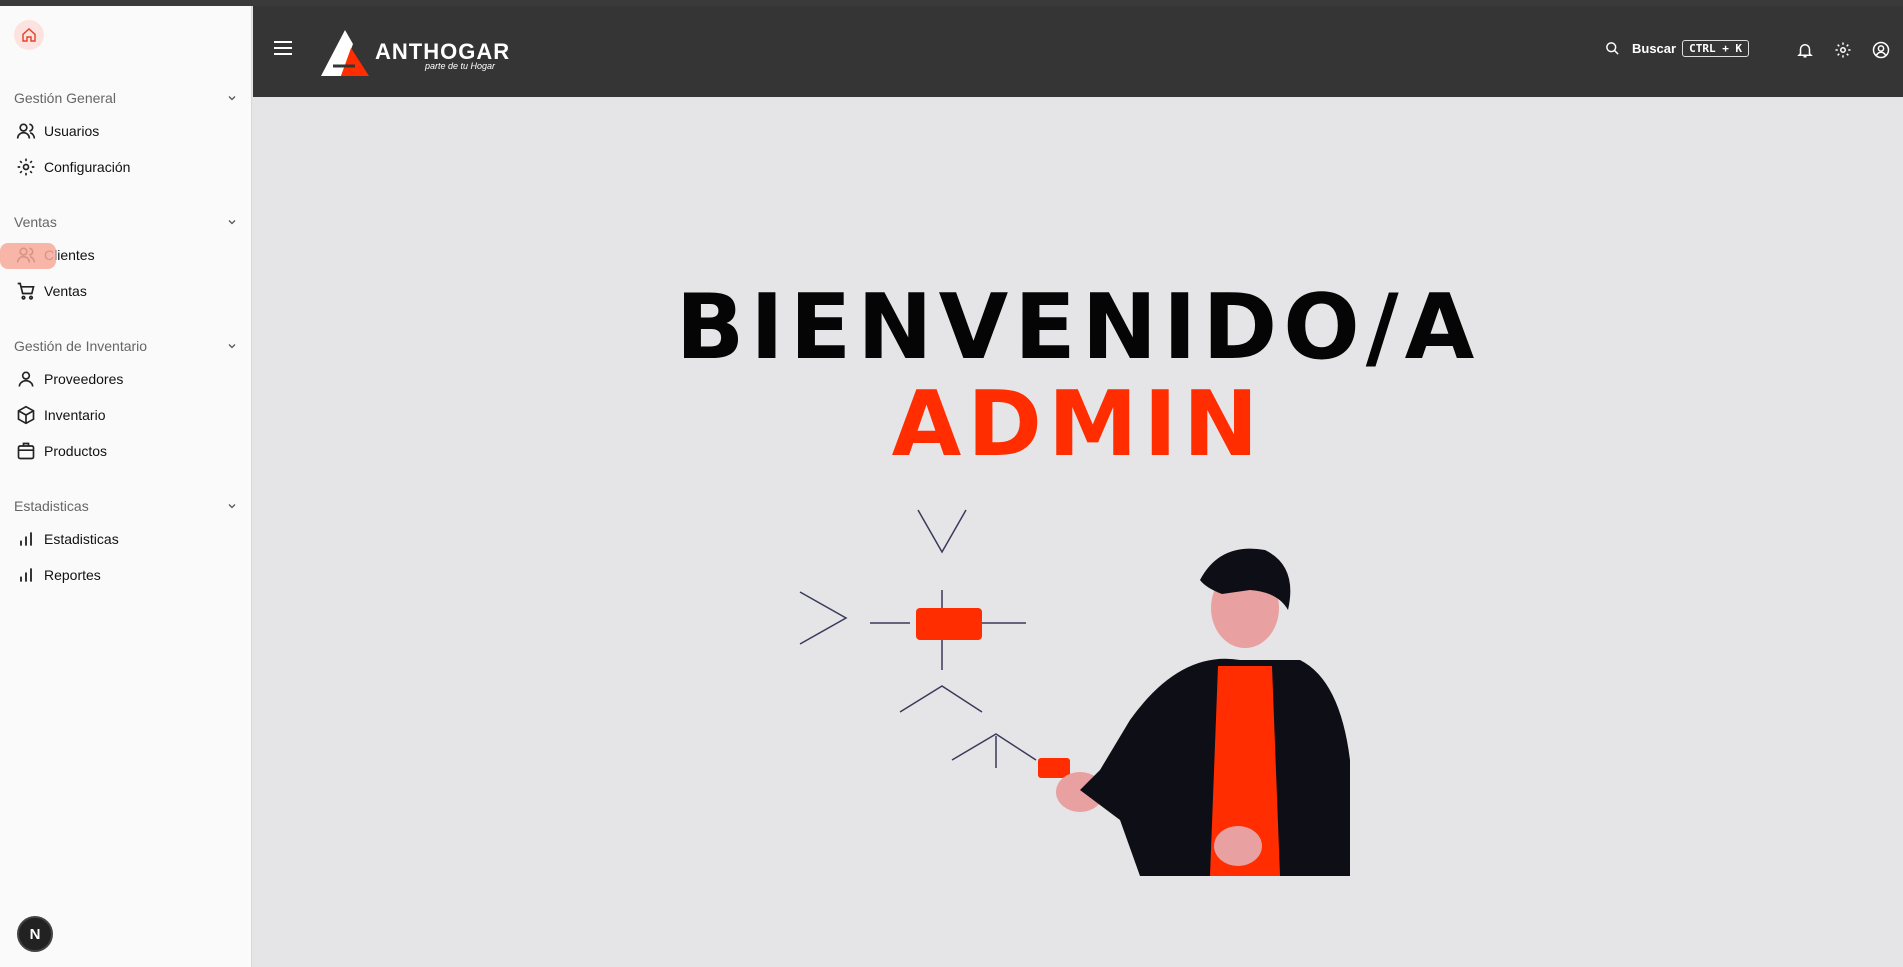 The width and height of the screenshot is (1903, 967). Describe the element at coordinates (72, 131) in the screenshot. I see `sidebar-item-label: Usuarios` at that location.